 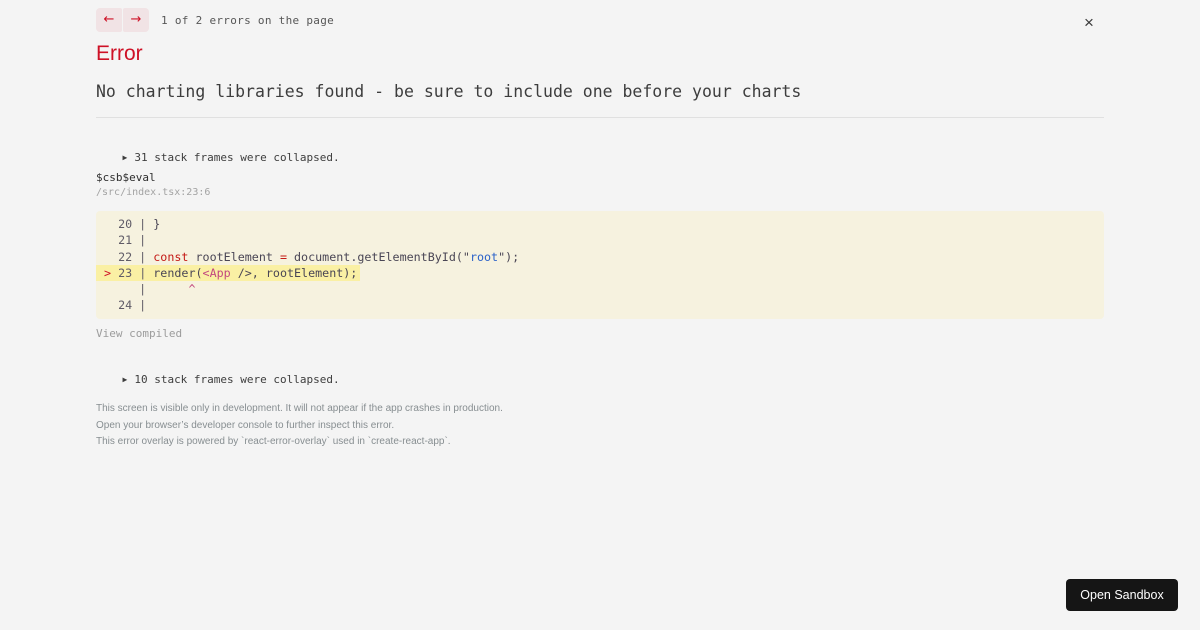 What do you see at coordinates (125, 240) in the screenshot?
I see `code-token-gutter: 21 |` at bounding box center [125, 240].